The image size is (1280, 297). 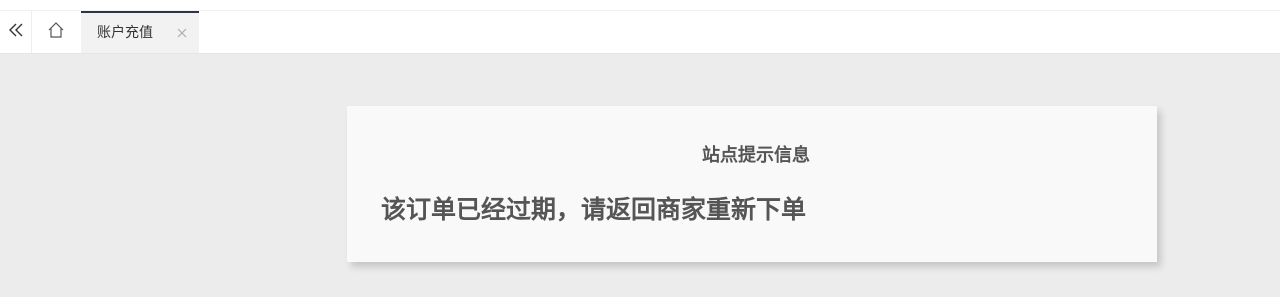 I want to click on home-icon, so click(x=56, y=32).